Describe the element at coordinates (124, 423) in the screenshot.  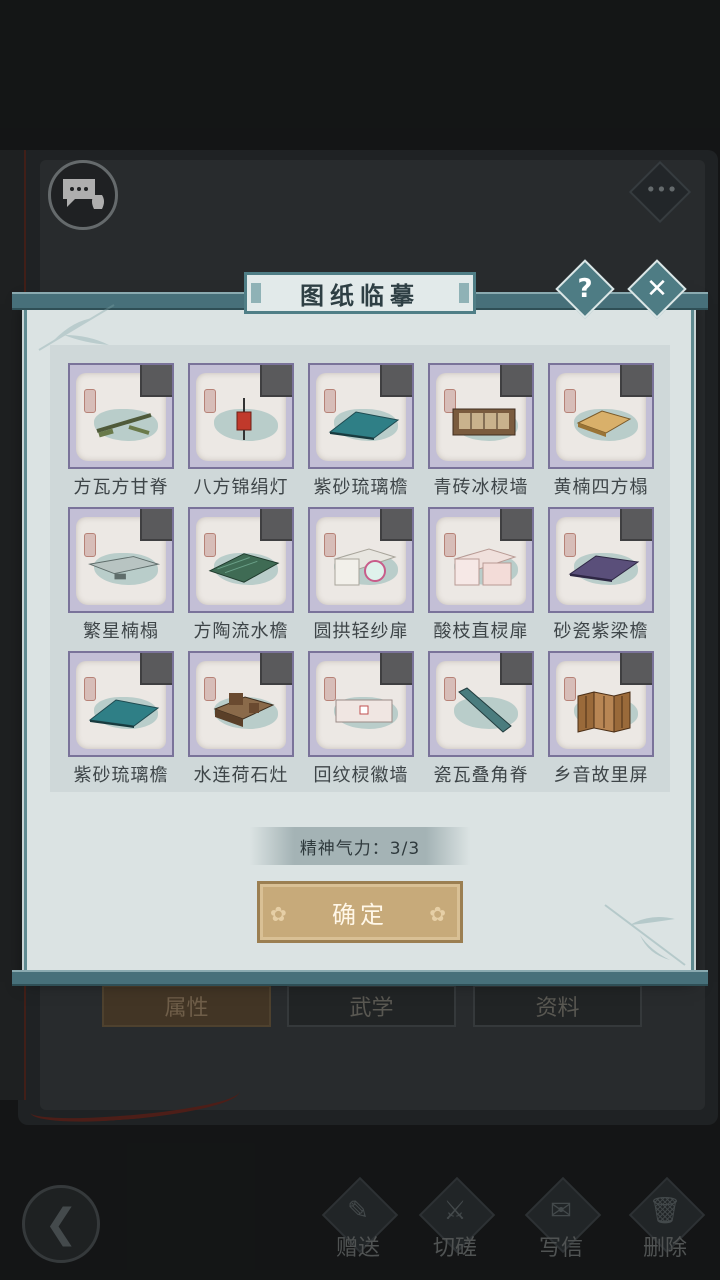
I see `sticks-model-icon` at that location.